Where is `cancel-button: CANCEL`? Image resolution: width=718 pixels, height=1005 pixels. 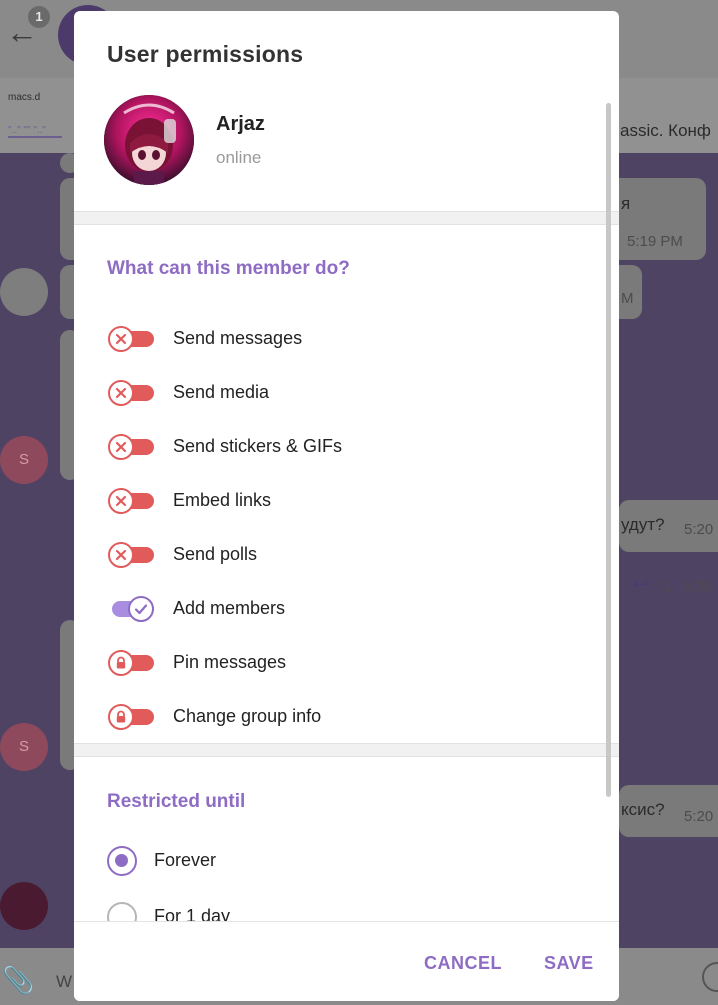 cancel-button: CANCEL is located at coordinates (463, 963).